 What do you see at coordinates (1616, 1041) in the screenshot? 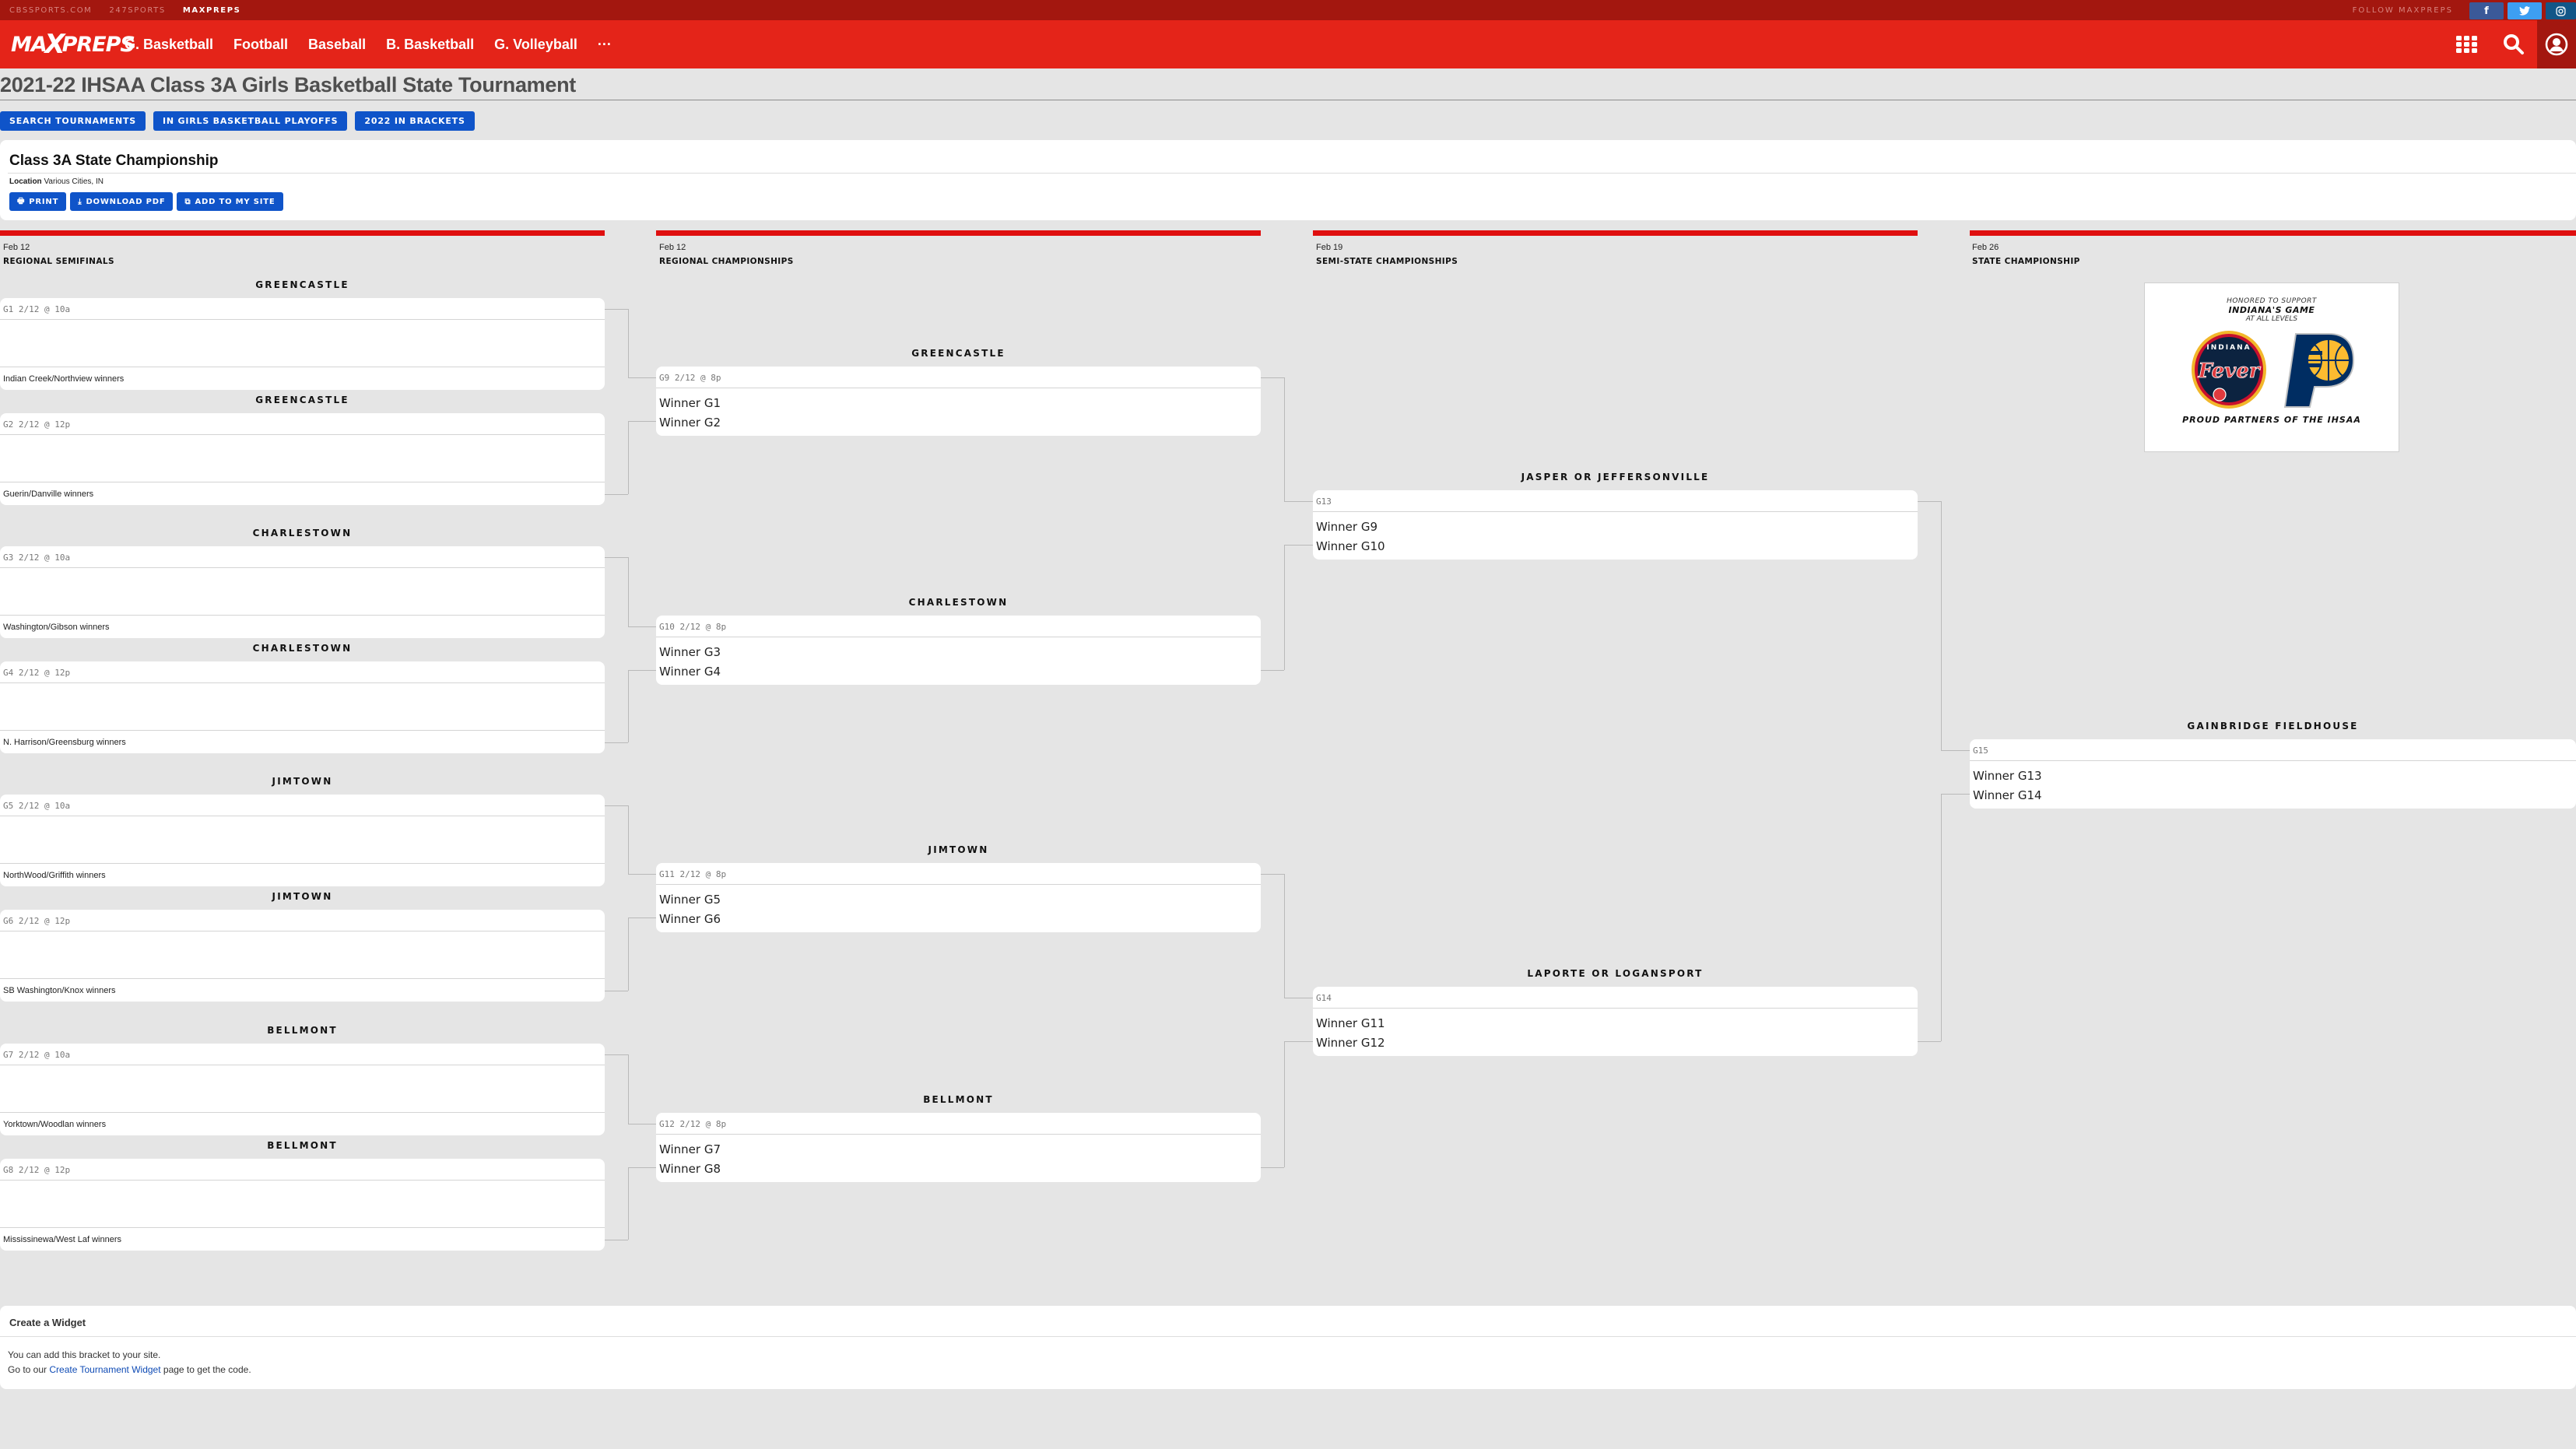
I see `team-slot: Winner G12` at bounding box center [1616, 1041].